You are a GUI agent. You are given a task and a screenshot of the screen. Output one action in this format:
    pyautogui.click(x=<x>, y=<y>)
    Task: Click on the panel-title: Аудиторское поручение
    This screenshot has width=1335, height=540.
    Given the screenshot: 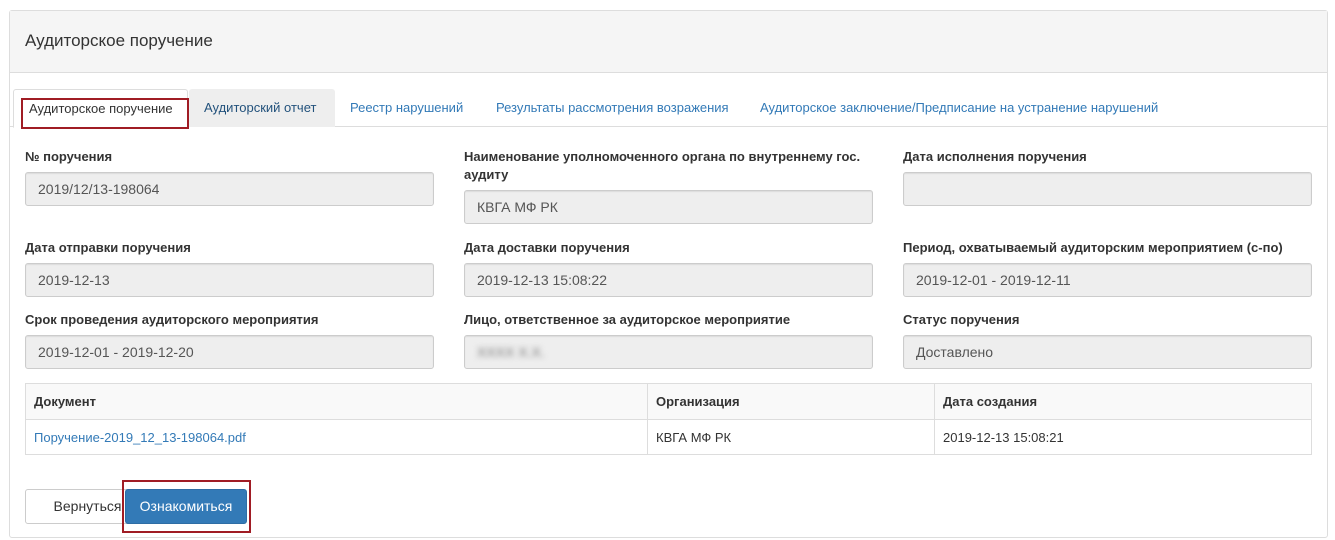 What is the action you would take?
    pyautogui.click(x=668, y=42)
    